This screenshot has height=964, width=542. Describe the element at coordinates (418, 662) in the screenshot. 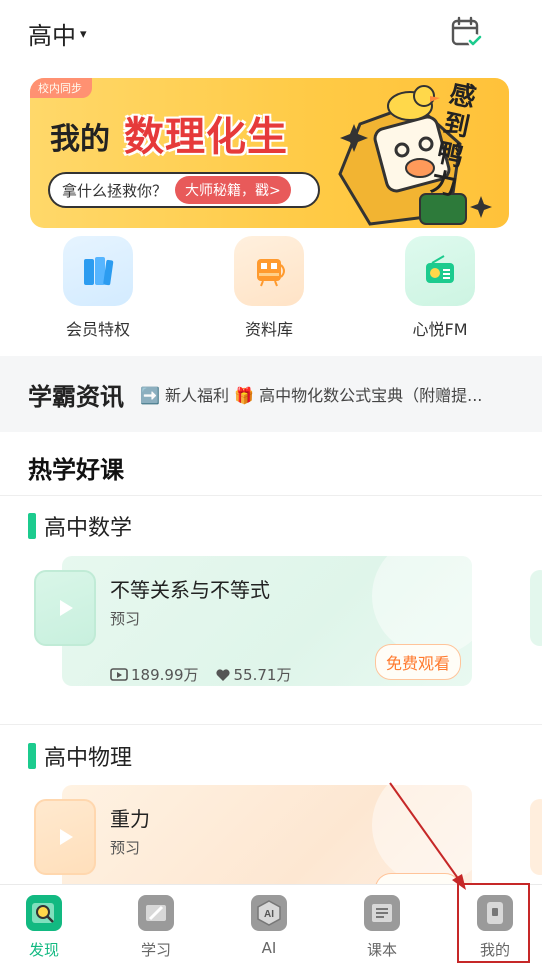

I see `free-watch-button: 免费观看` at that location.